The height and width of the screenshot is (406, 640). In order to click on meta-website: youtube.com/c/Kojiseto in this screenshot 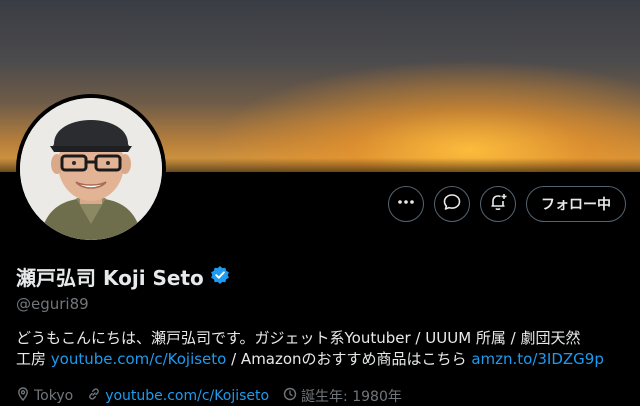, I will do `click(178, 396)`.